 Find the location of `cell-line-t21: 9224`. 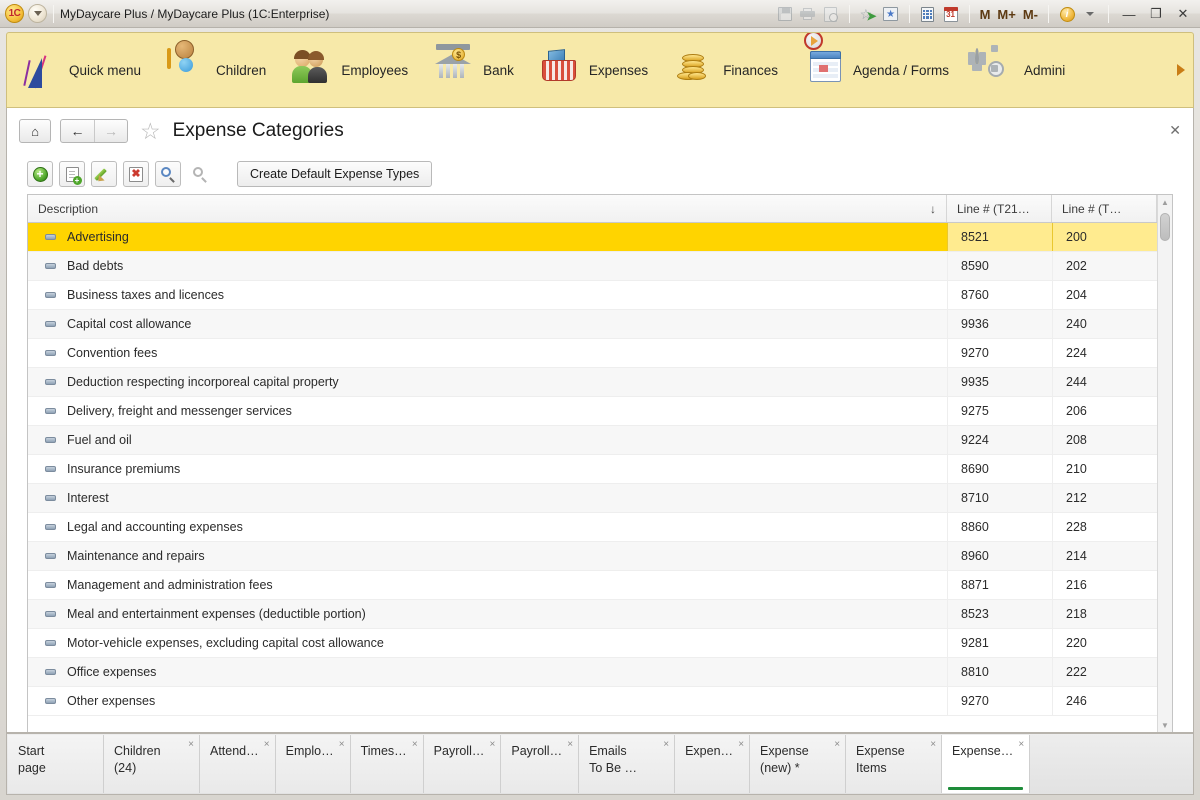

cell-line-t21: 9224 is located at coordinates (999, 440).